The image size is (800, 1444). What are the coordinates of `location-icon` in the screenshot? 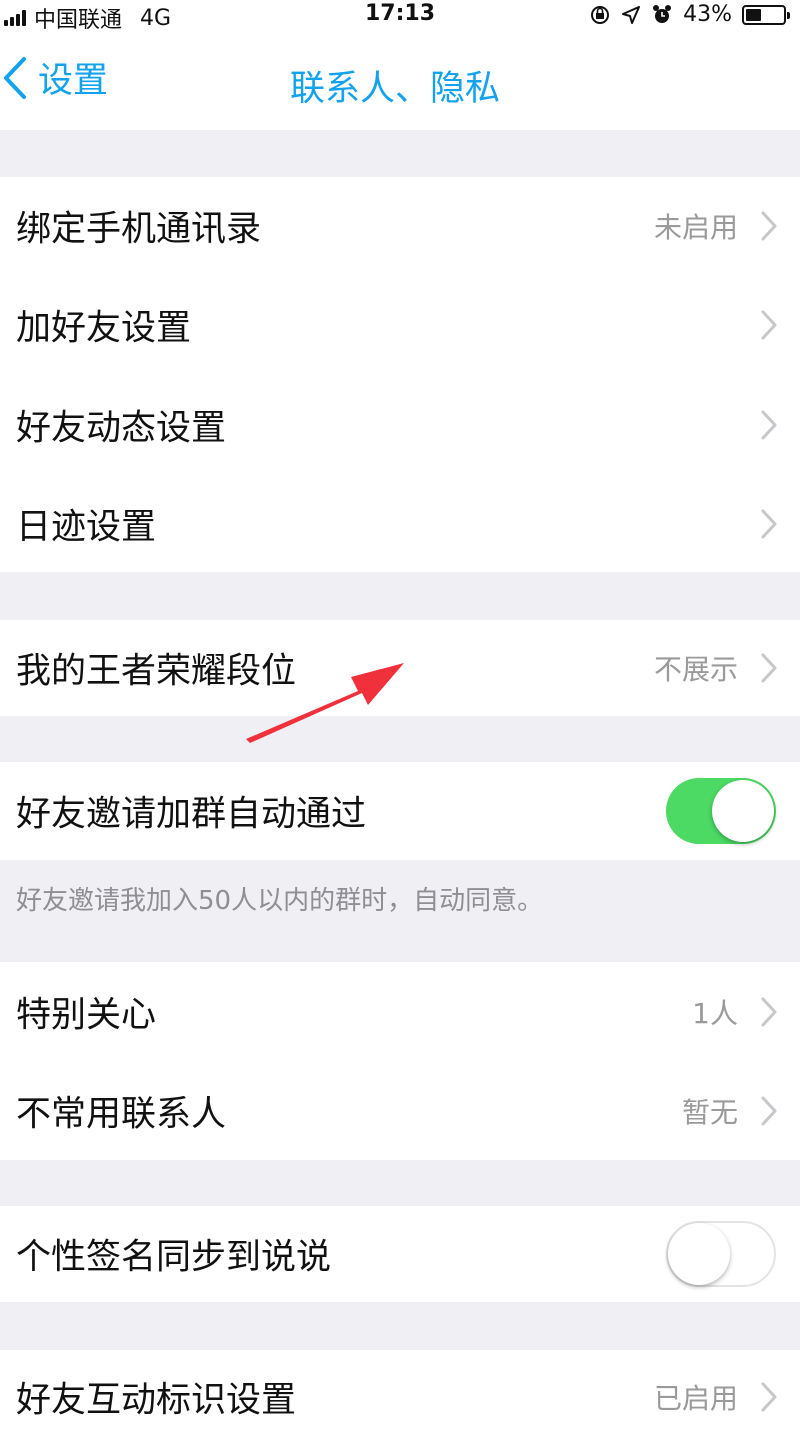 It's located at (631, 14).